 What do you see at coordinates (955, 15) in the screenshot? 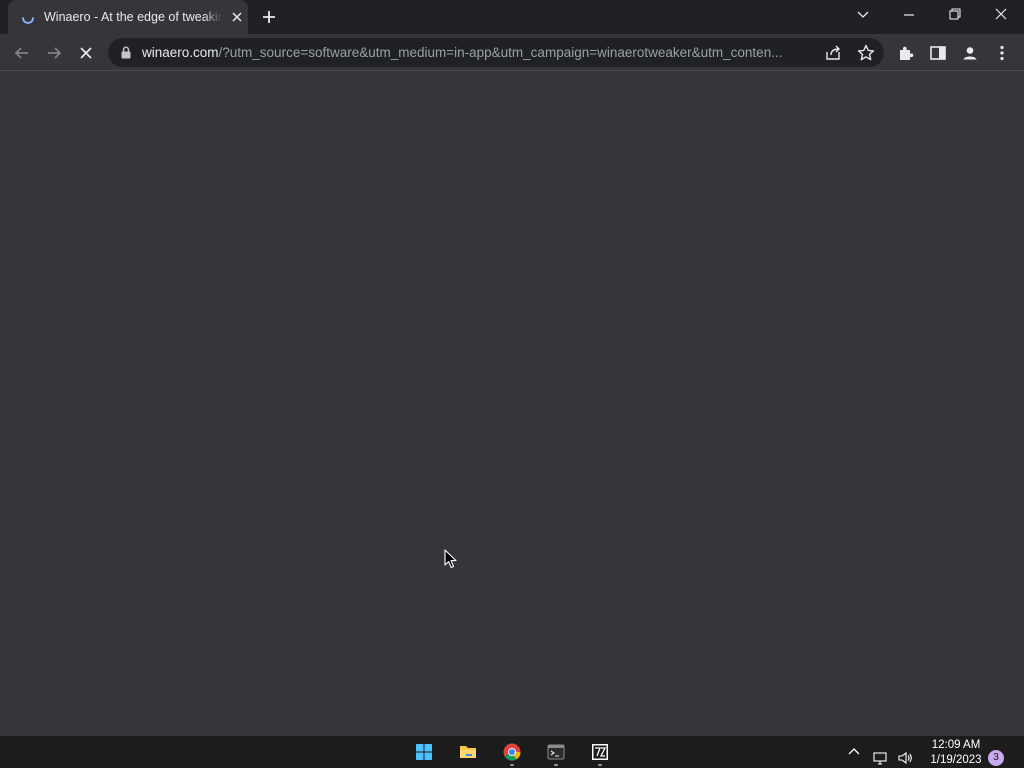
I see `restore-icon` at bounding box center [955, 15].